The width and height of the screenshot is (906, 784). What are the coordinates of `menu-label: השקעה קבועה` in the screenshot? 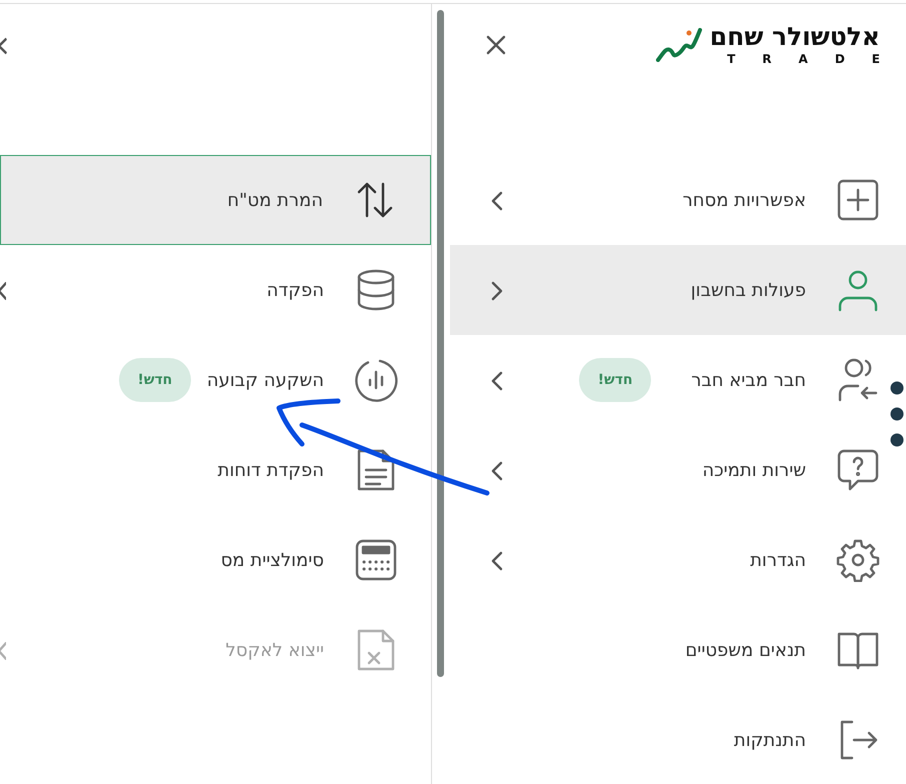 It's located at (265, 380).